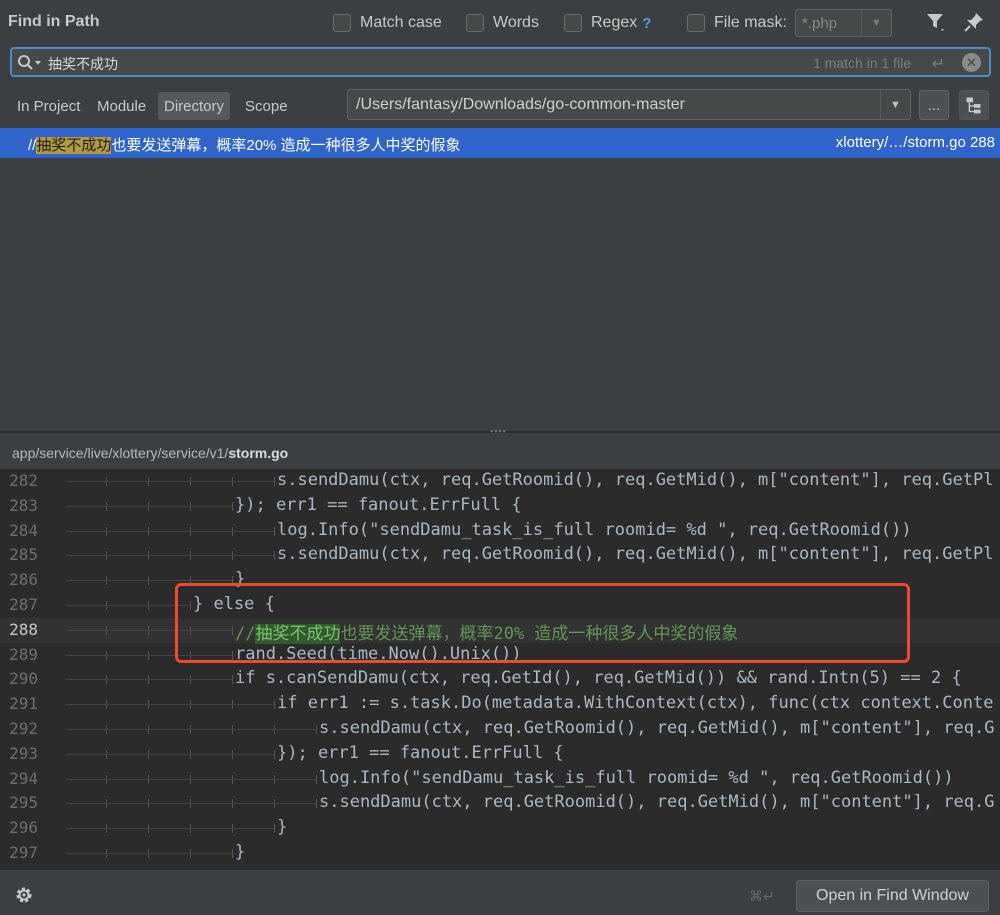 The height and width of the screenshot is (915, 1000). I want to click on regex-checkbox, so click(573, 23).